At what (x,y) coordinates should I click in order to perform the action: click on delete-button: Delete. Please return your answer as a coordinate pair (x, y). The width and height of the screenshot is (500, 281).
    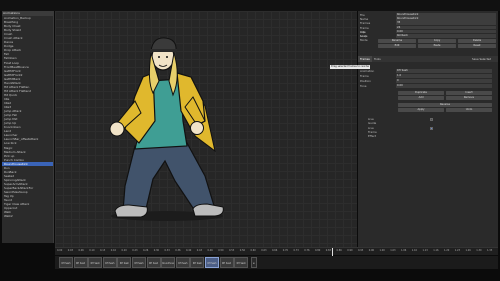
    Looking at the image, I should click on (477, 41).